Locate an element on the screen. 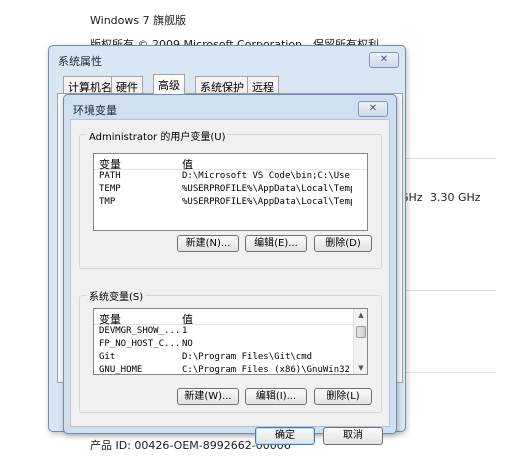 This screenshot has height=457, width=506. windows-edition: Windows 7 旗舰版 is located at coordinates (138, 20).